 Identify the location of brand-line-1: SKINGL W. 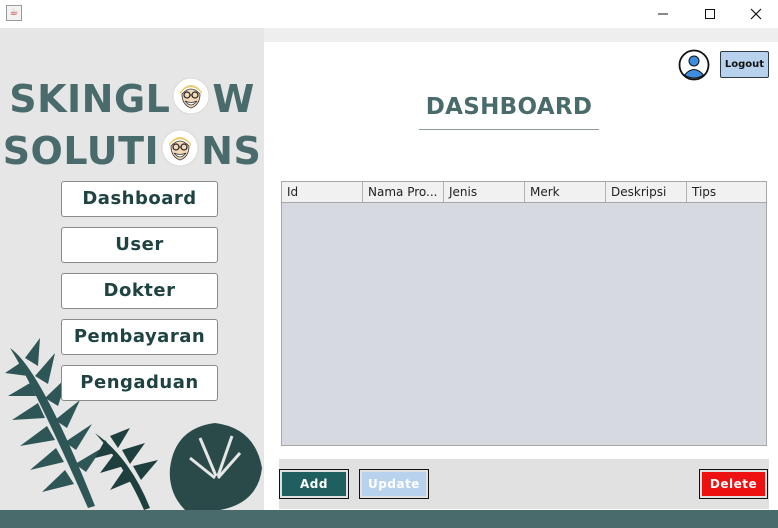
(132, 98).